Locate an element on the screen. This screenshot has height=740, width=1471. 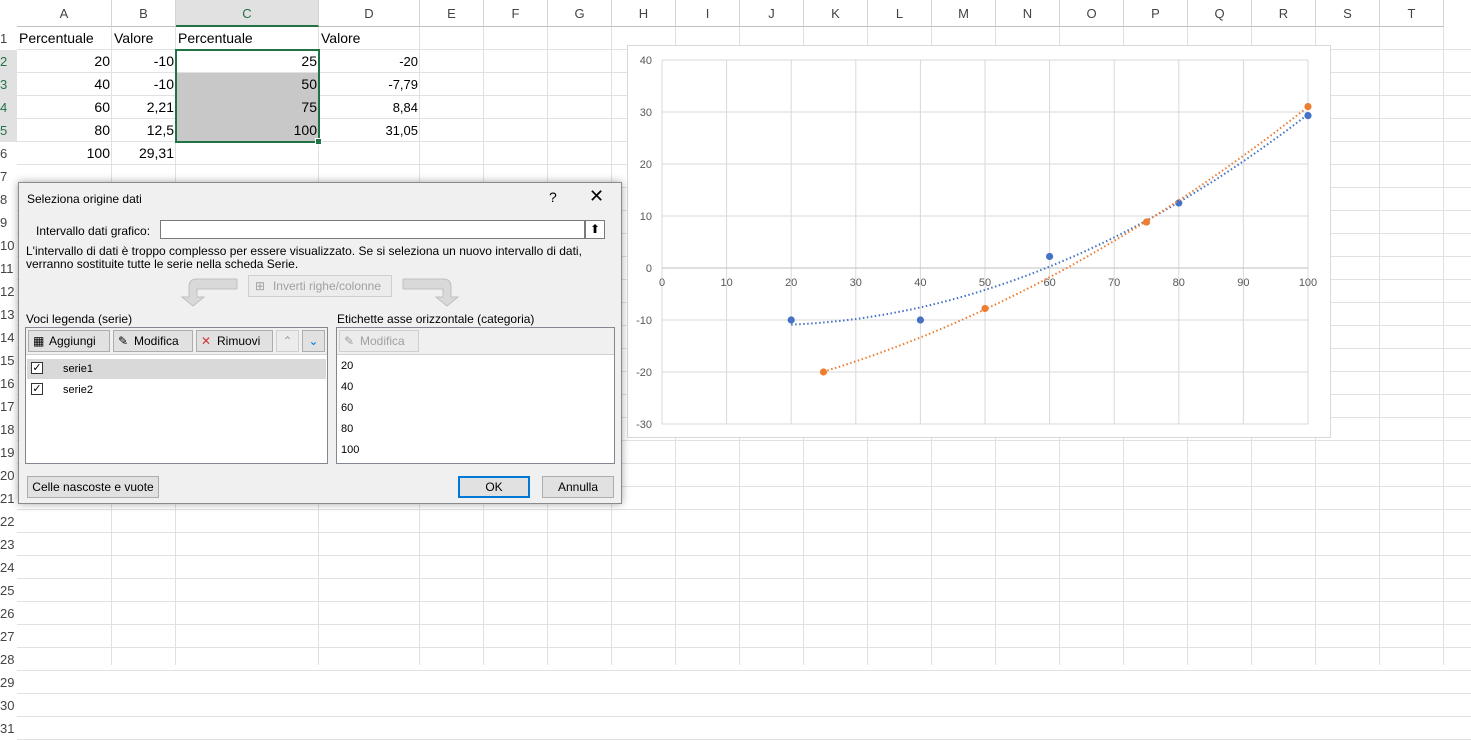
fill-handle is located at coordinates (318, 141).